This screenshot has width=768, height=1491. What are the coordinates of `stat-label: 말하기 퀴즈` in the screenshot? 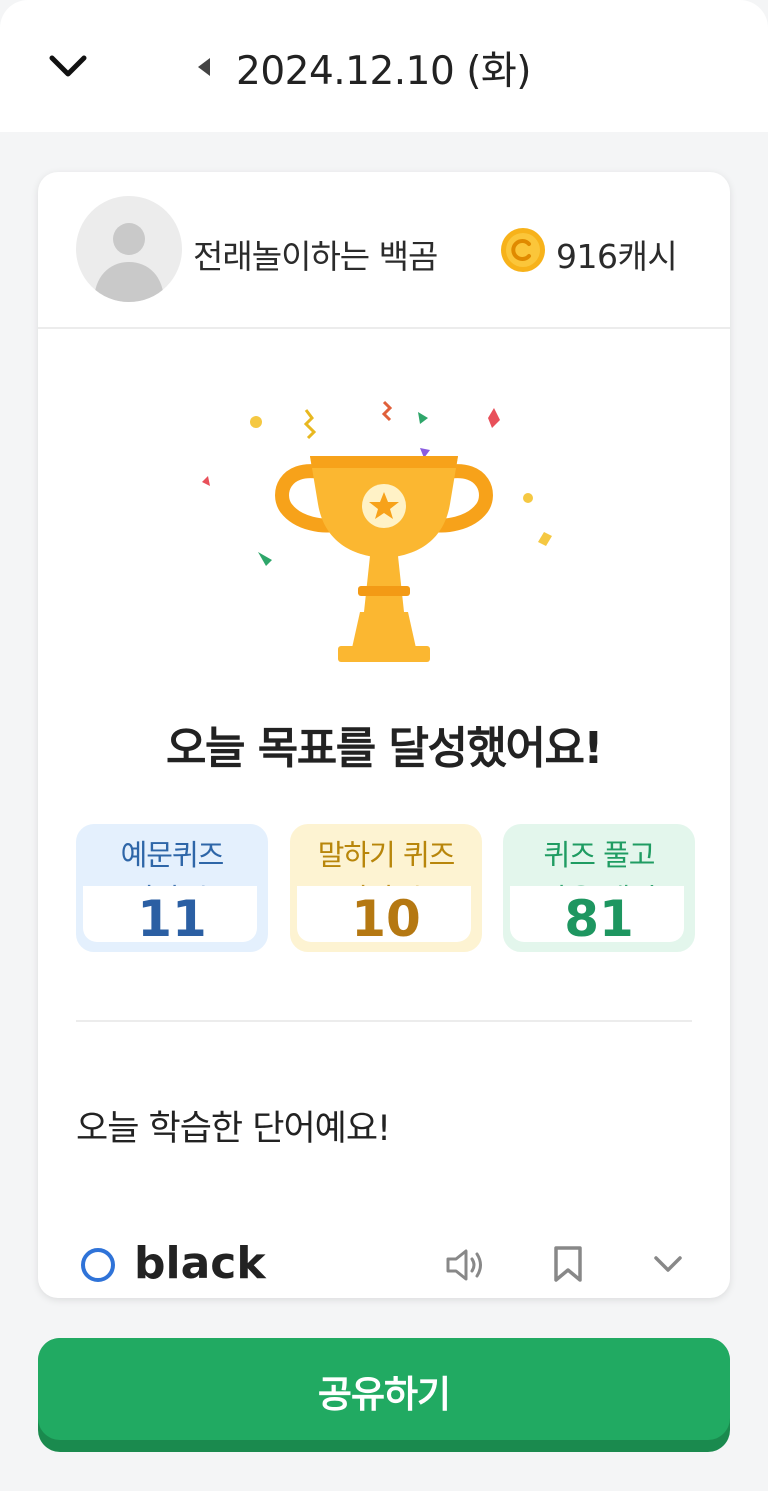 It's located at (386, 855).